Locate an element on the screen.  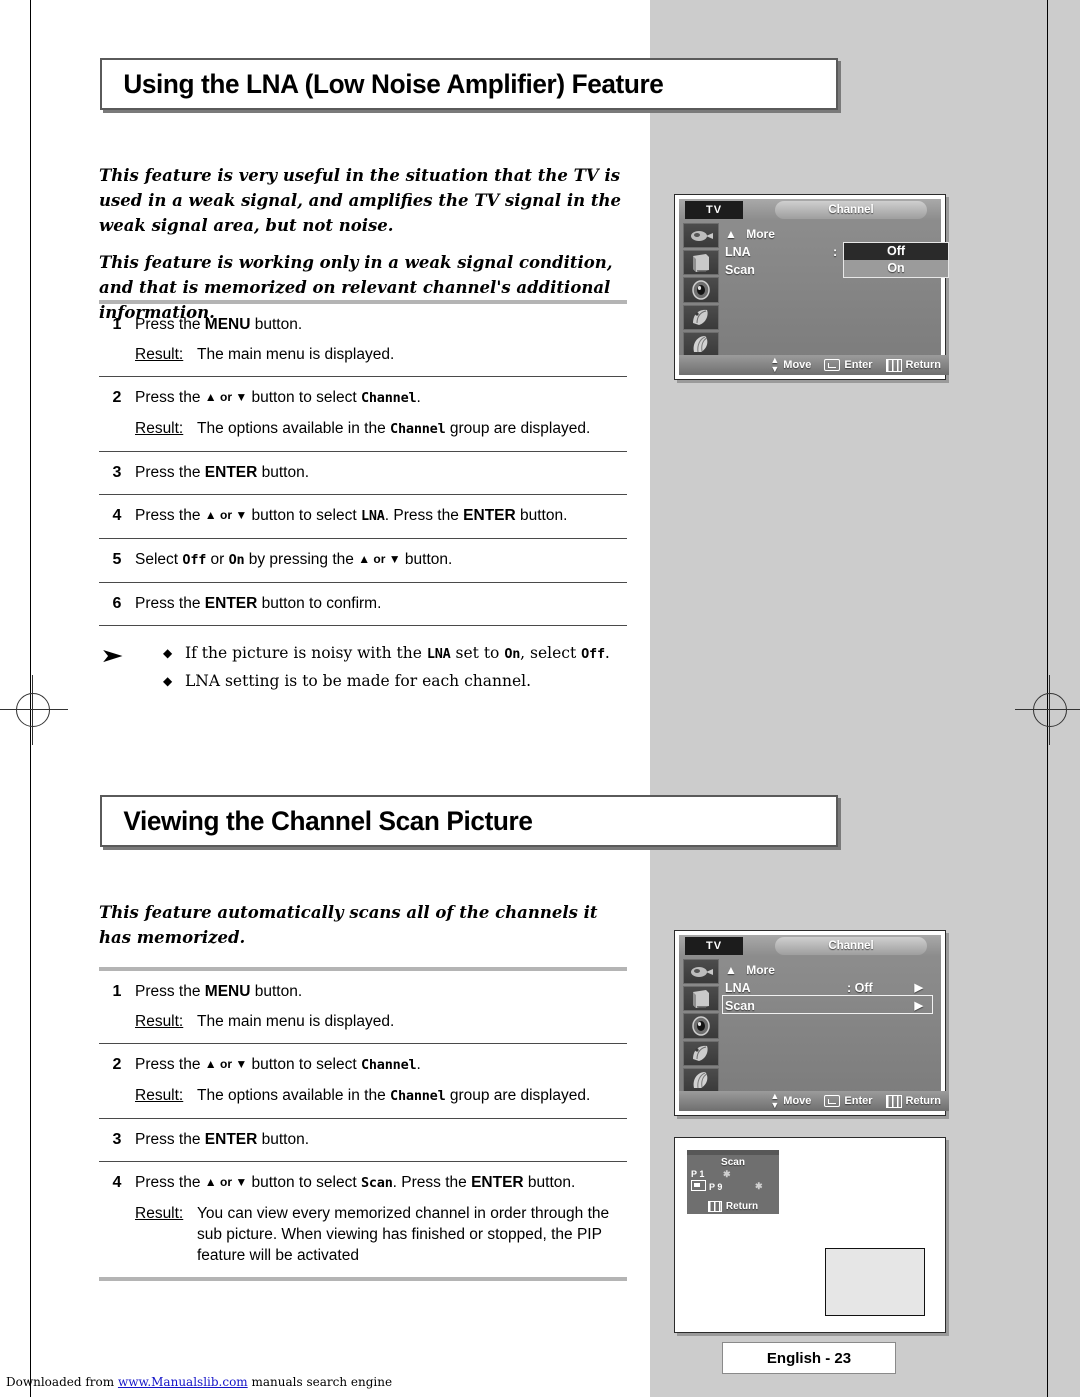
osd-selection-highlight is located at coordinates (827, 1004).